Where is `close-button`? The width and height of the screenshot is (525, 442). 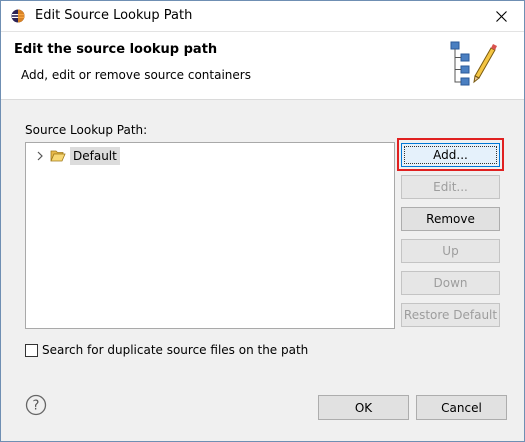
close-button is located at coordinates (501, 16).